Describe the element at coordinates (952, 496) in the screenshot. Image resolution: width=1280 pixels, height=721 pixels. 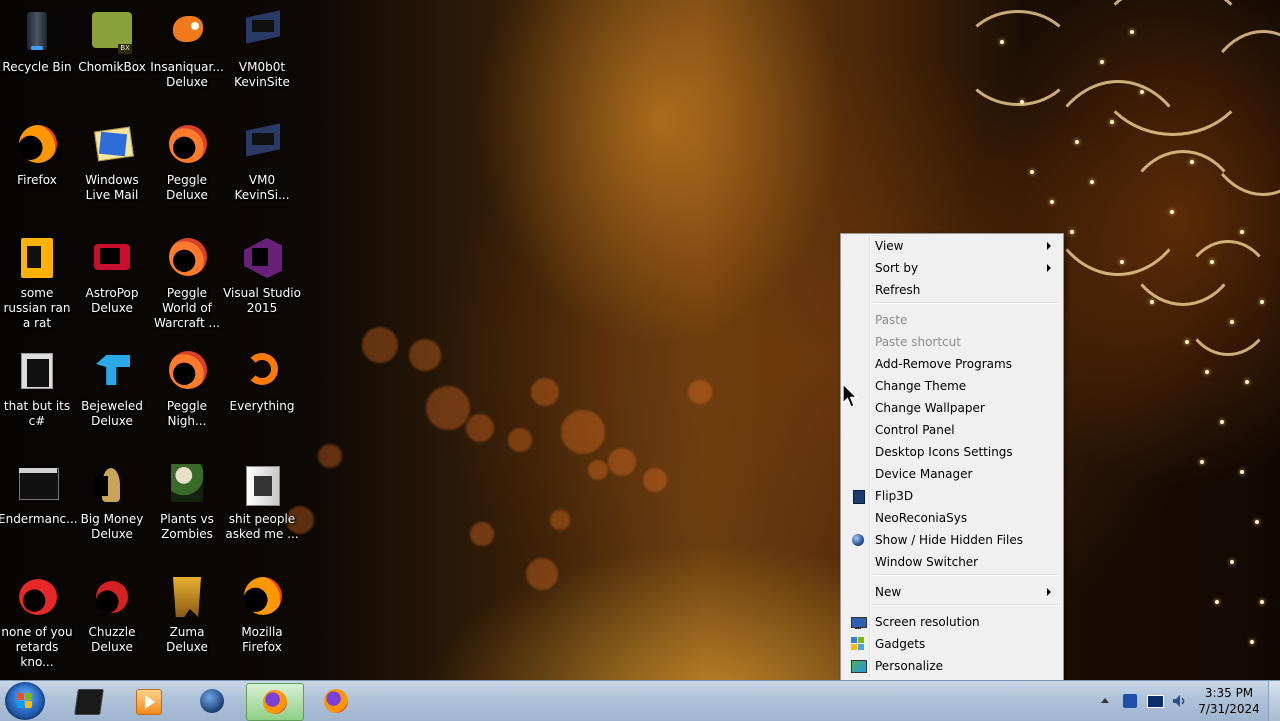
I see `menu-item-flip3d: Flip3D` at that location.